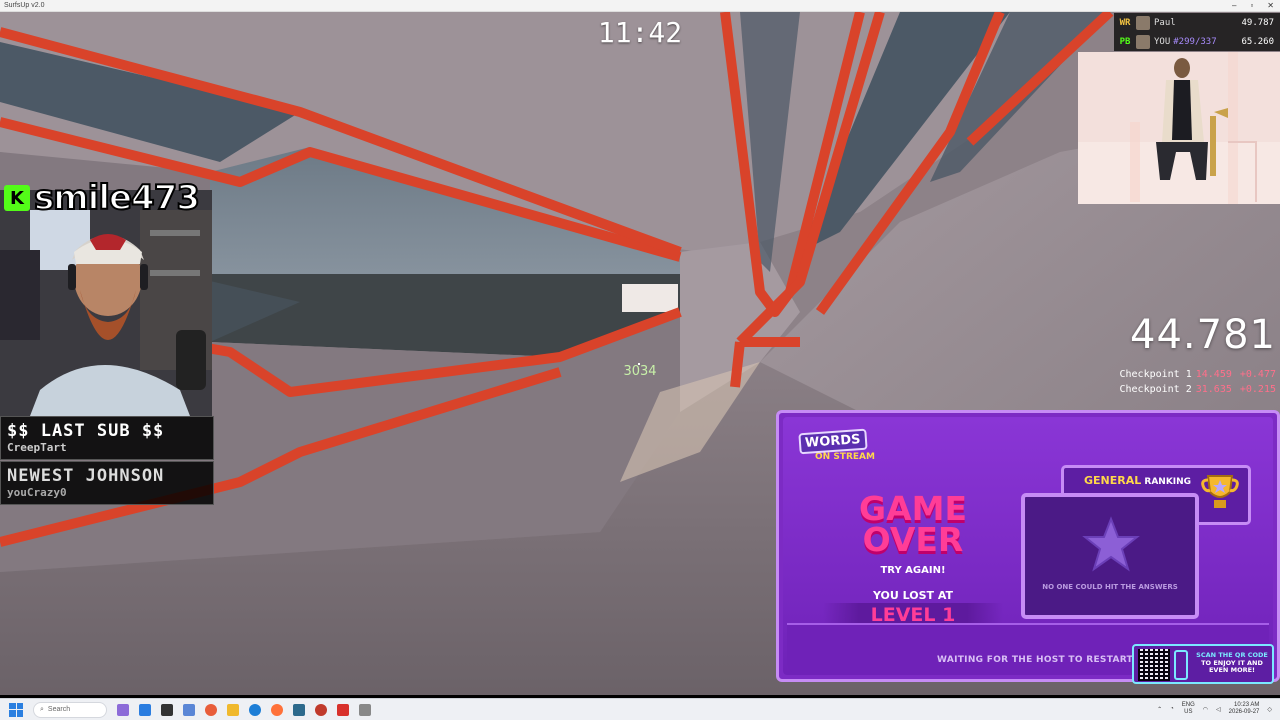 The image size is (1280, 720). What do you see at coordinates (640, 6) in the screenshot?
I see `window-titlebar: SurfsUp v2.0 – ▫ ✕` at bounding box center [640, 6].